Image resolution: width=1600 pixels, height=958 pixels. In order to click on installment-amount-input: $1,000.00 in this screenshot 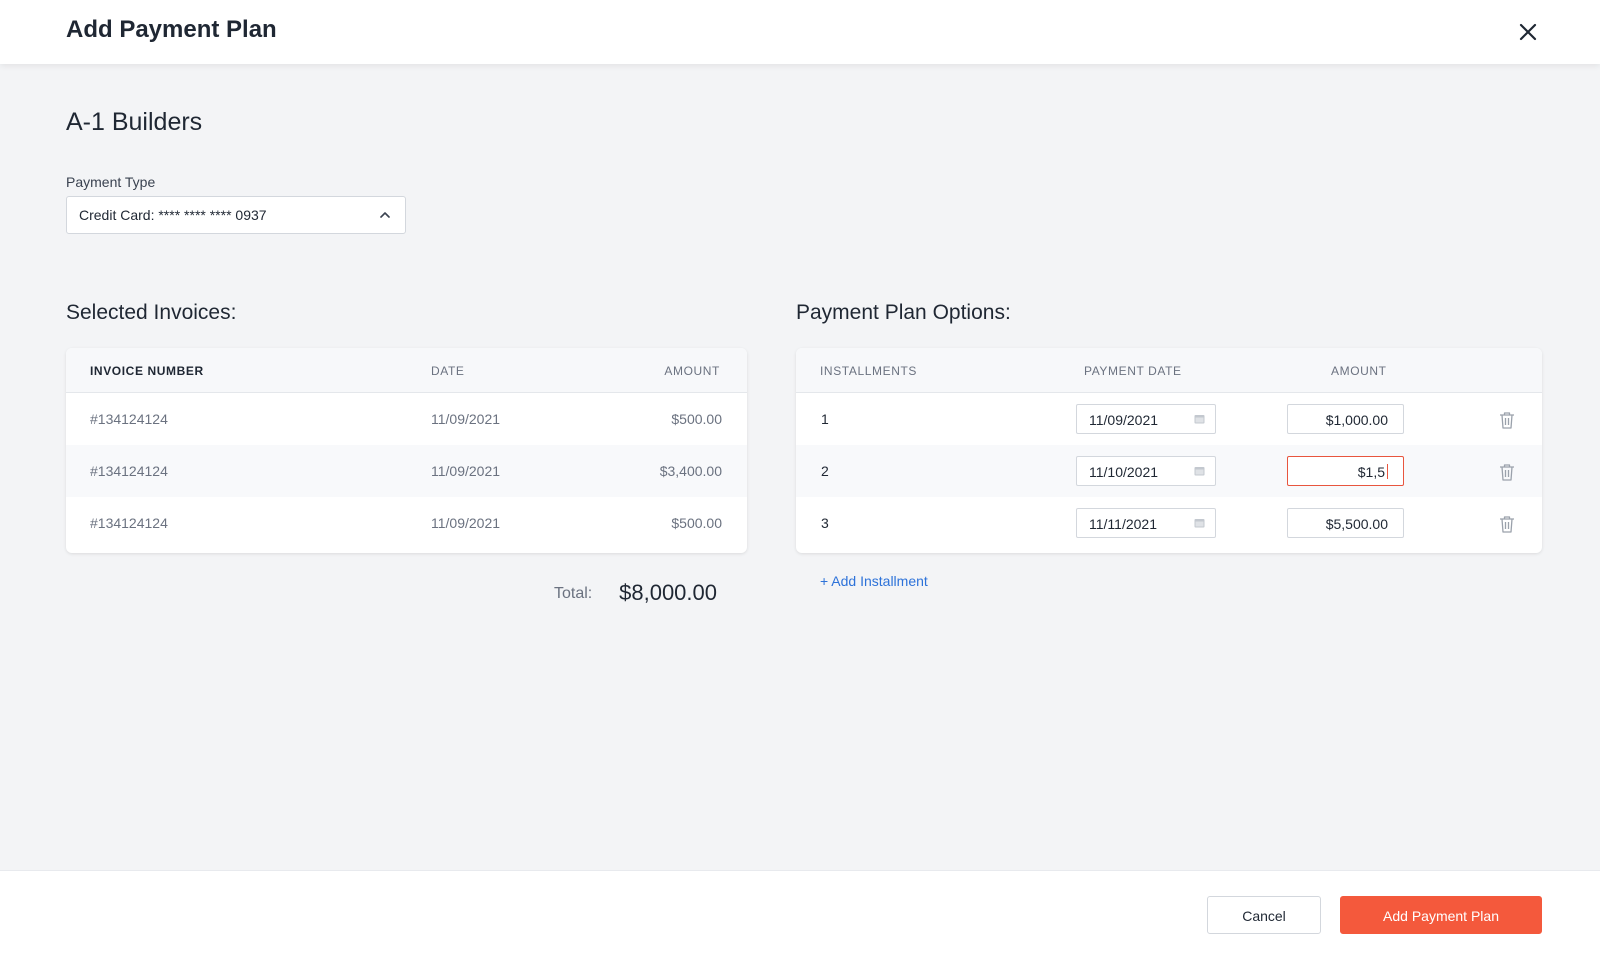, I will do `click(1345, 419)`.